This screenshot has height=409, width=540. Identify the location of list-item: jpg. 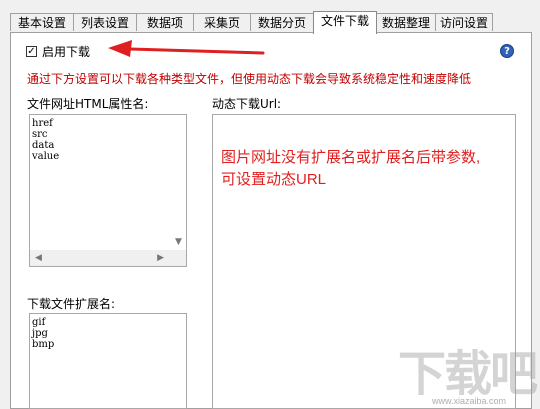
(108, 333).